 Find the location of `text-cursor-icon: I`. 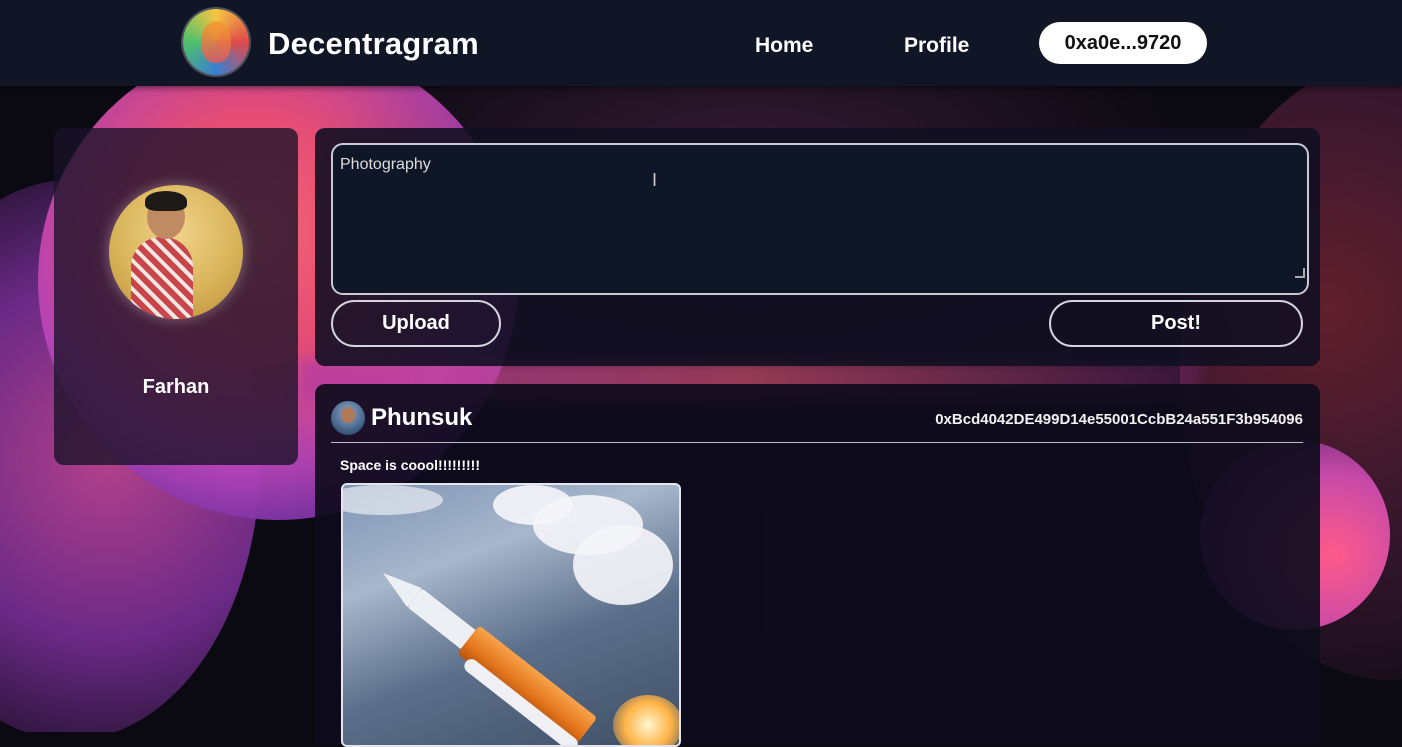

text-cursor-icon: I is located at coordinates (655, 180).